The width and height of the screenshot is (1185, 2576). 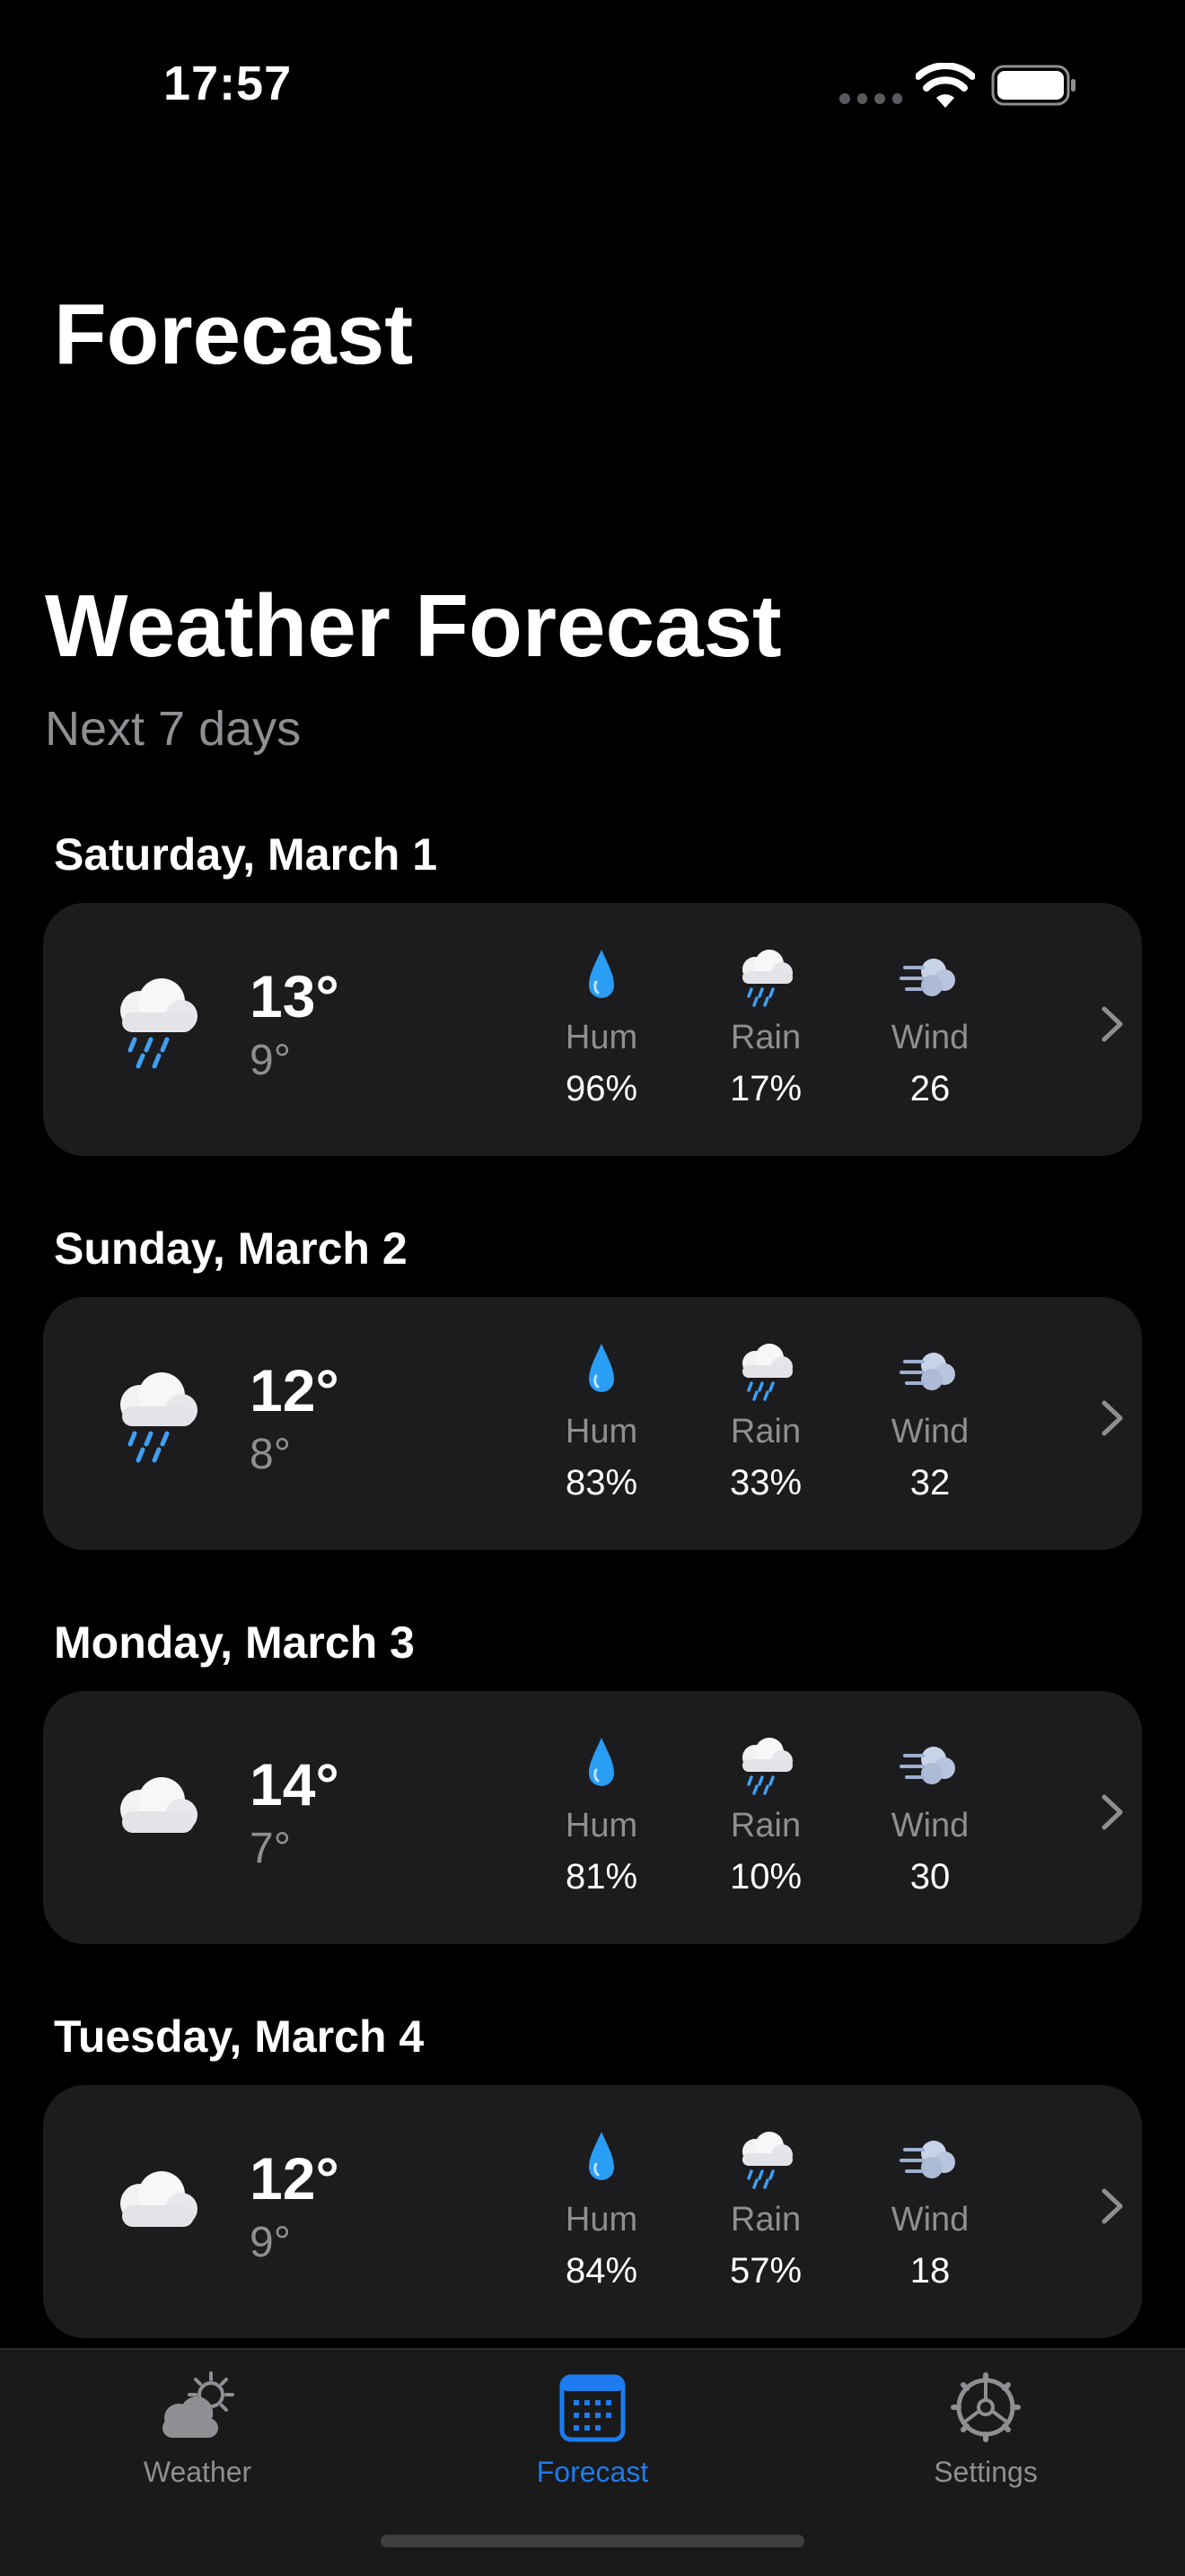 What do you see at coordinates (592, 2472) in the screenshot?
I see `tab-forecast-label: Forecast` at bounding box center [592, 2472].